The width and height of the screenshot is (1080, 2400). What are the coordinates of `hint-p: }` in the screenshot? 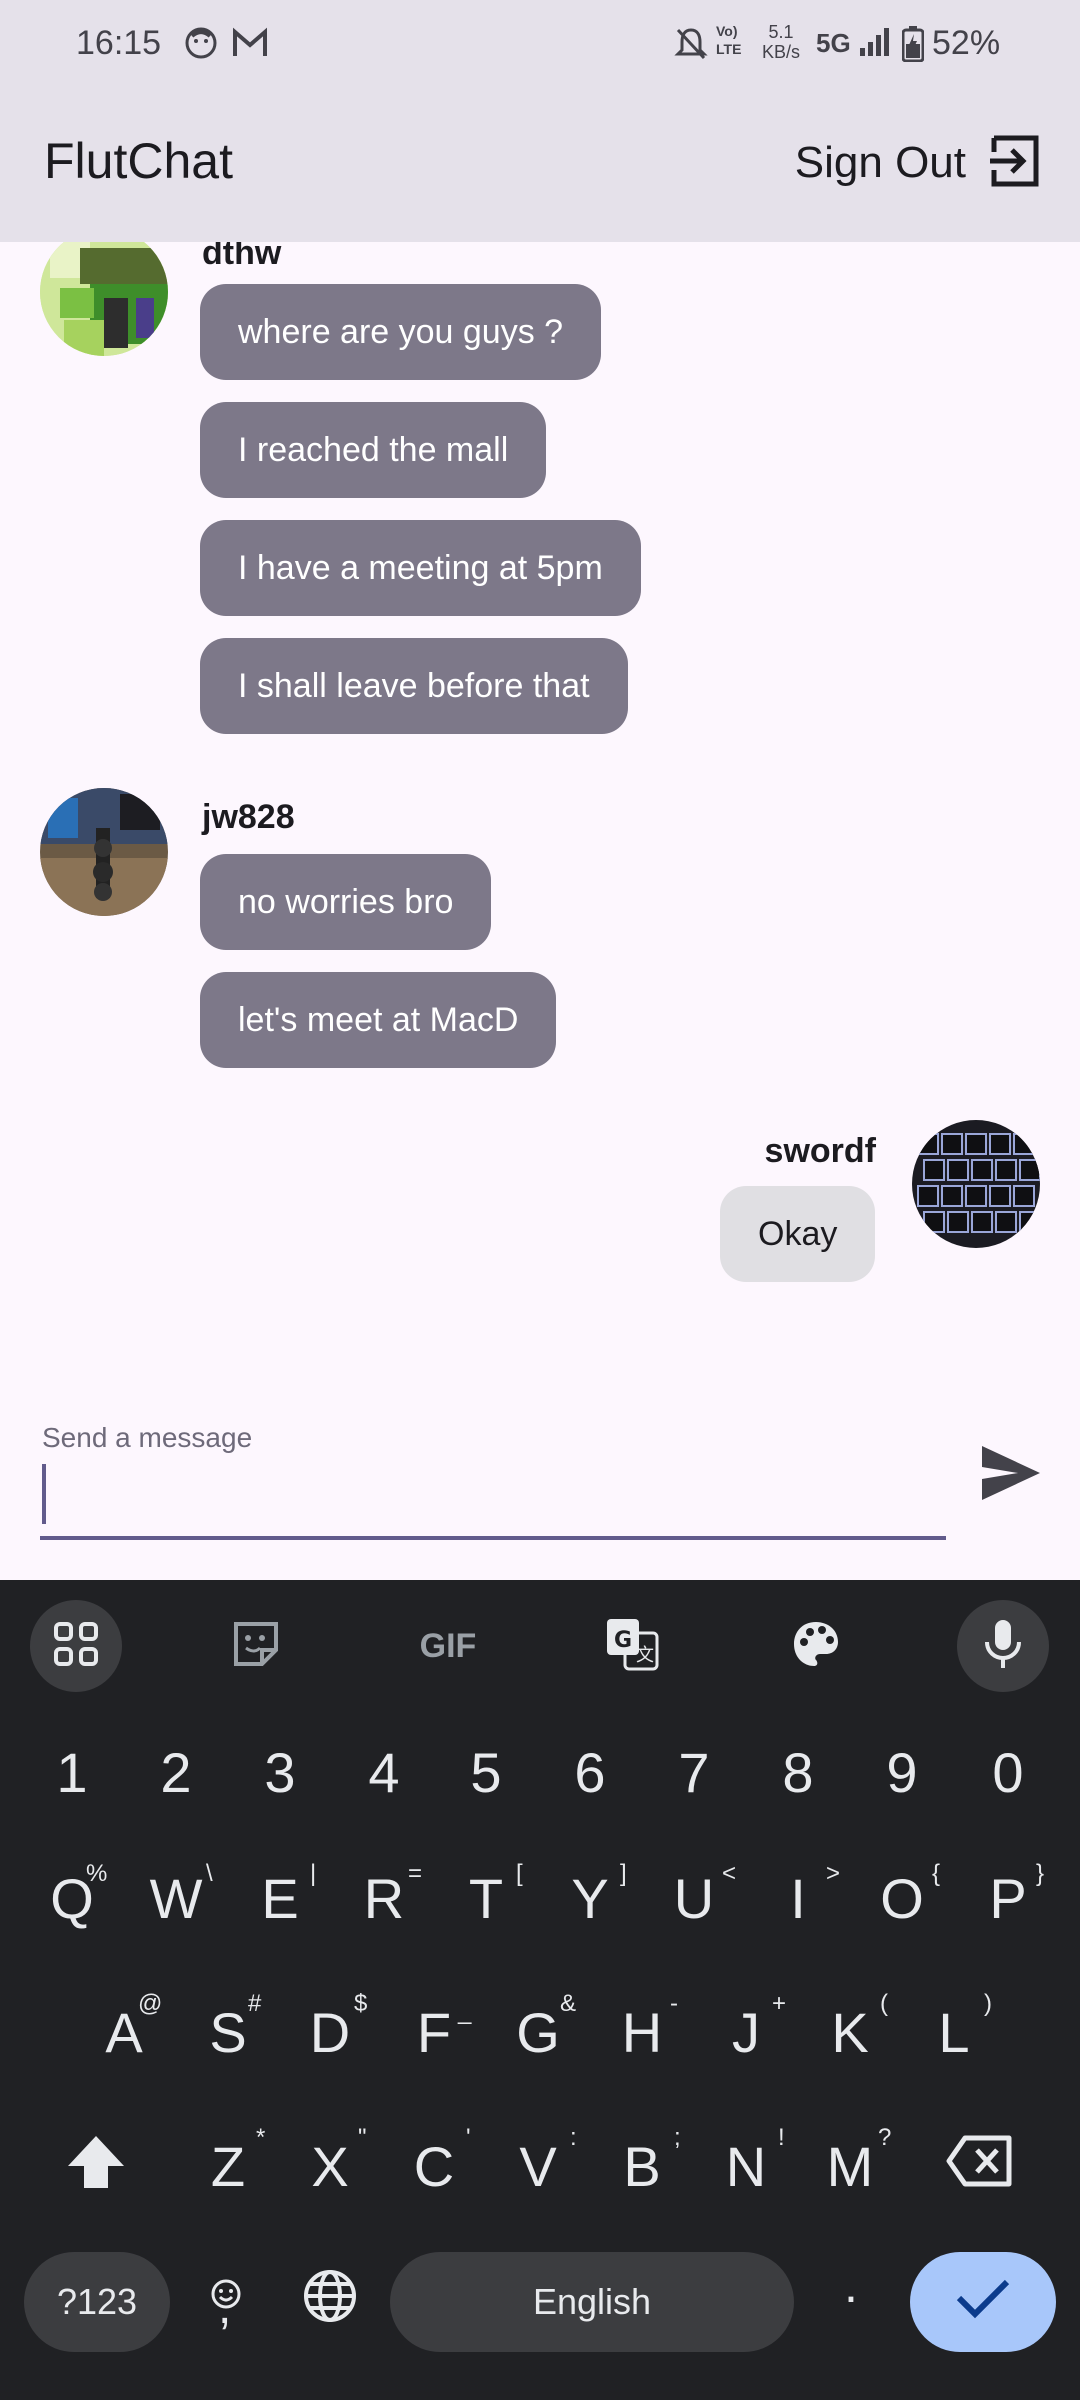 It's located at (1040, 1873).